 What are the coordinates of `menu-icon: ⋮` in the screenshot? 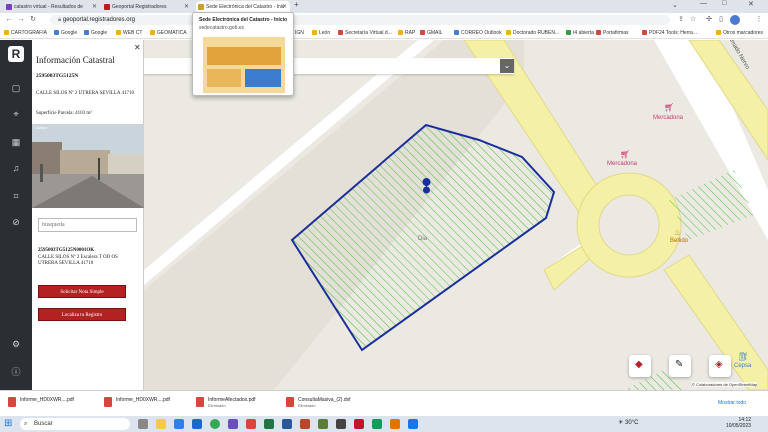 It's located at (759, 20).